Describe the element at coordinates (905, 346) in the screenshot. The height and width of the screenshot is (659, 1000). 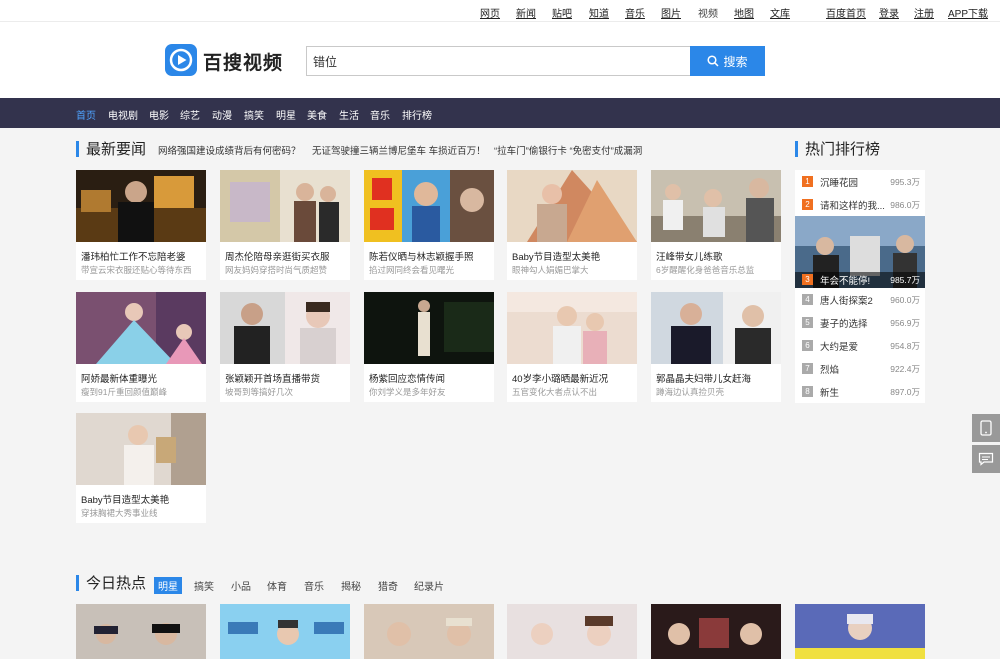
I see `rank-count: 954.8万` at that location.